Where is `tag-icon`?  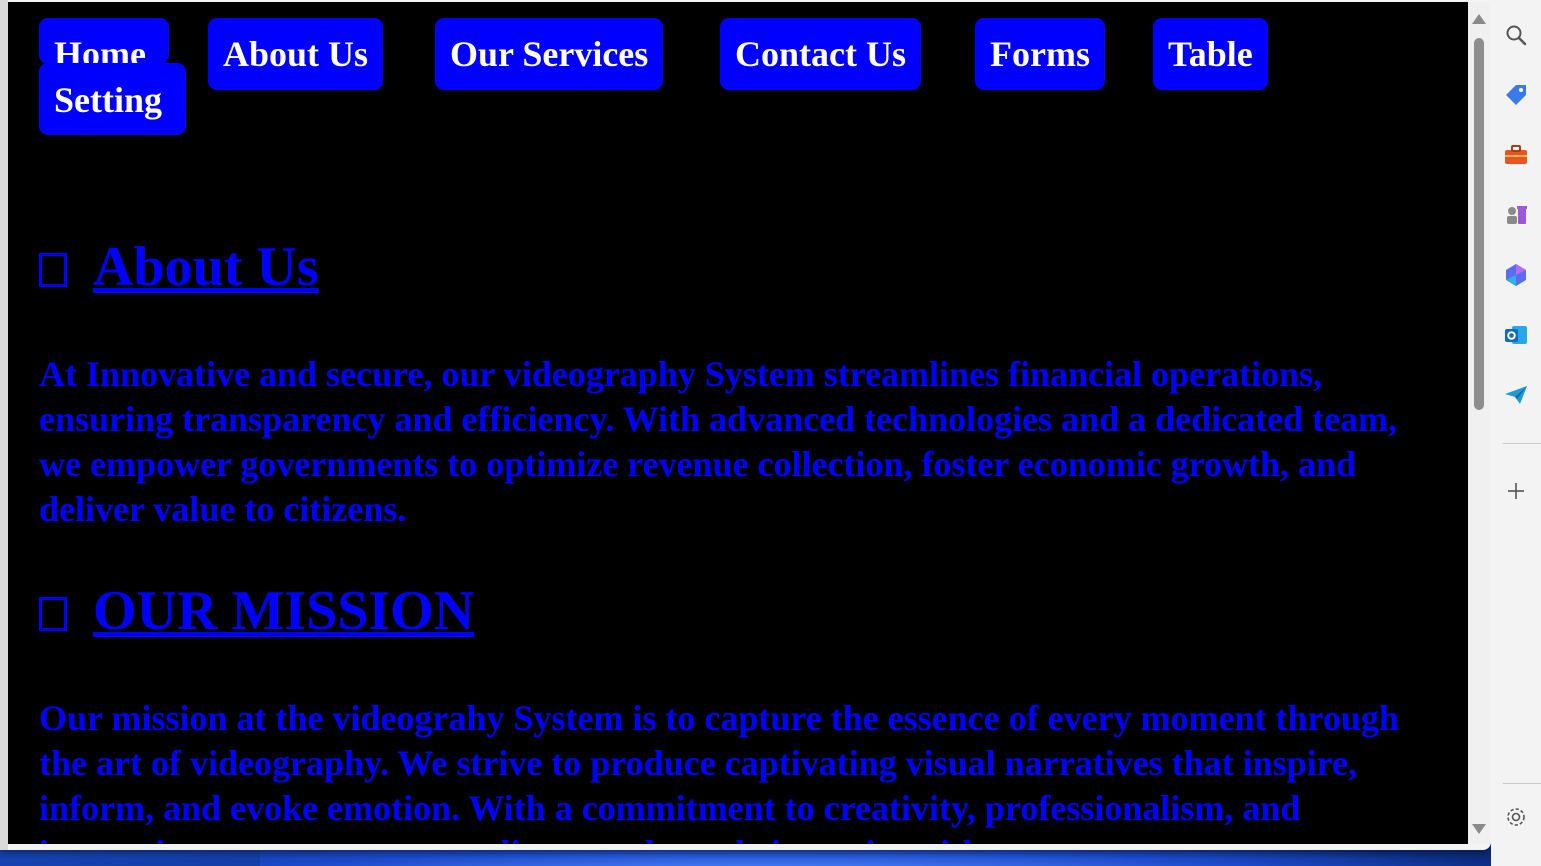
tag-icon is located at coordinates (1516, 95).